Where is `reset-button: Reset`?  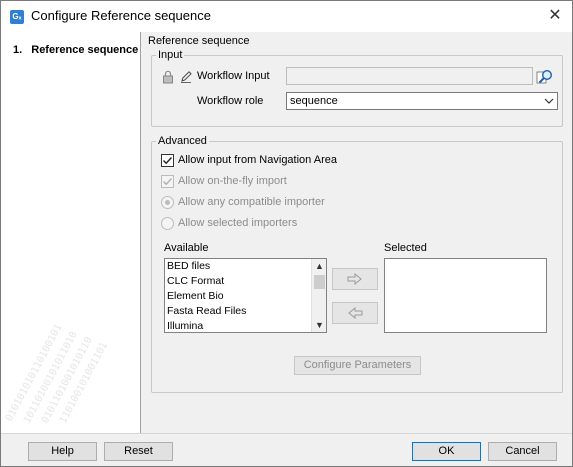
reset-button: Reset is located at coordinates (138, 451).